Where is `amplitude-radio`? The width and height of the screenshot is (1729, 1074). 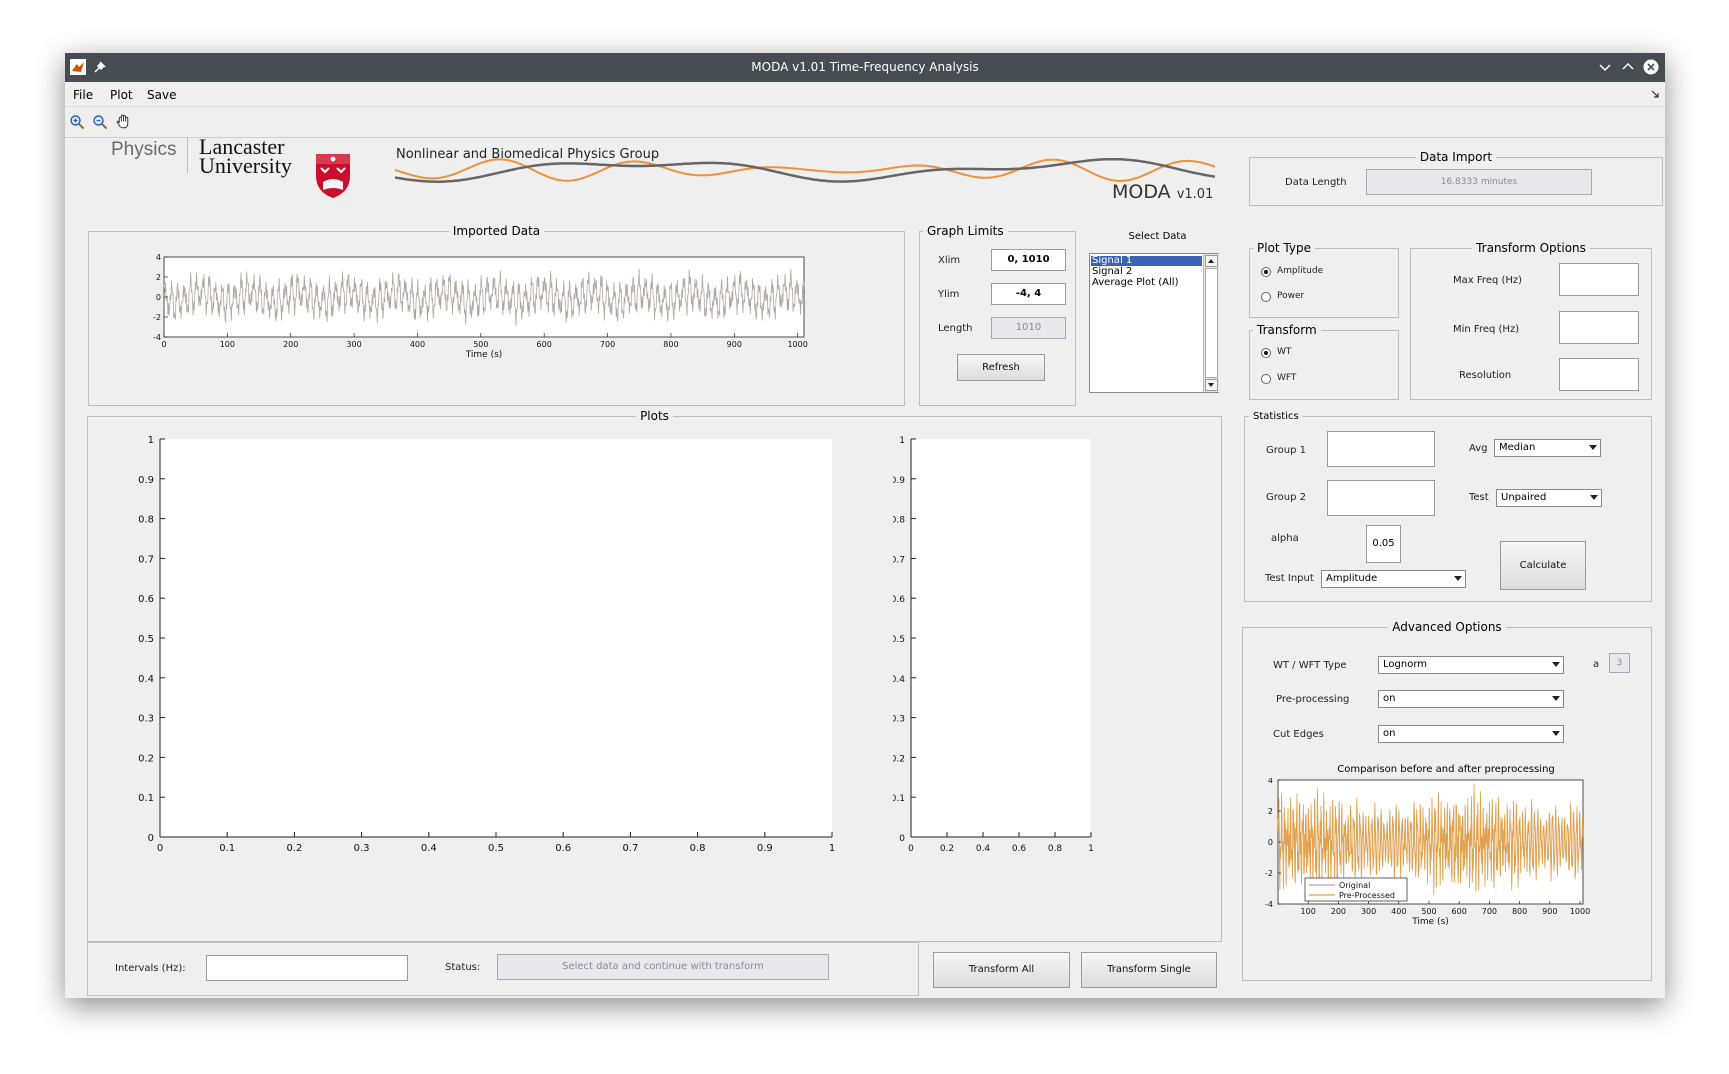
amplitude-radio is located at coordinates (1266, 272).